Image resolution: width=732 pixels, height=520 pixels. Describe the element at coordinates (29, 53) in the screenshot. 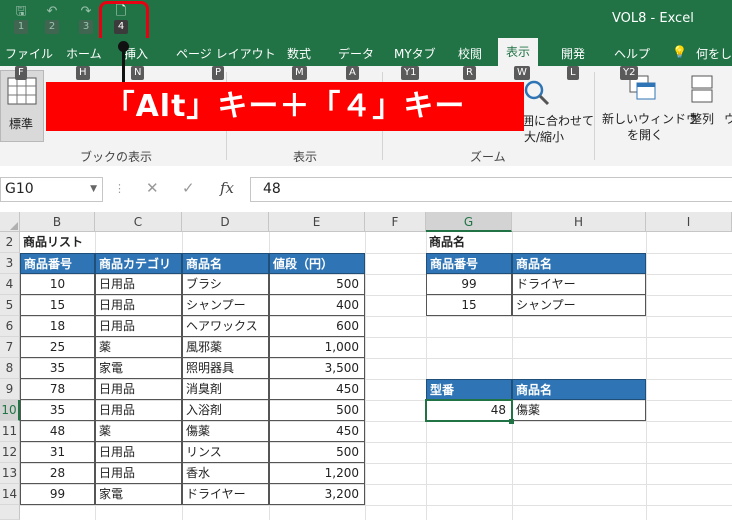

I see `tab-file: ファイル` at that location.